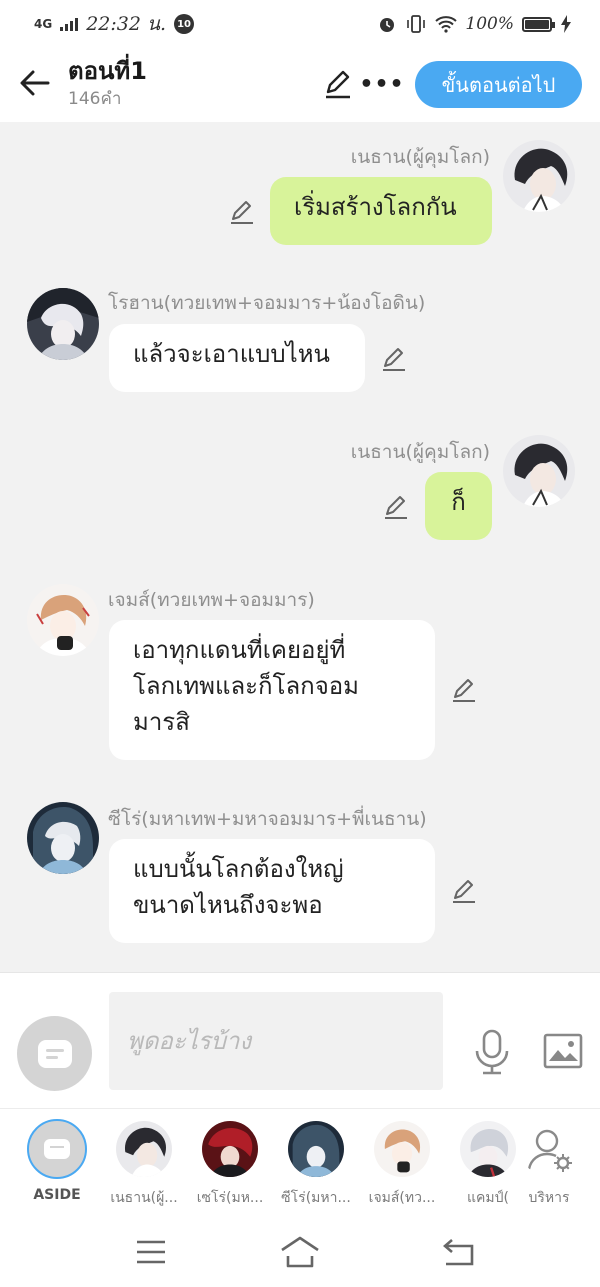 This screenshot has width=600, height=1287. Describe the element at coordinates (267, 303) in the screenshot. I see `message-sender-name: โรฮาน(ทวยเทพ+จอมมาร+น้องโอดิน)` at that location.